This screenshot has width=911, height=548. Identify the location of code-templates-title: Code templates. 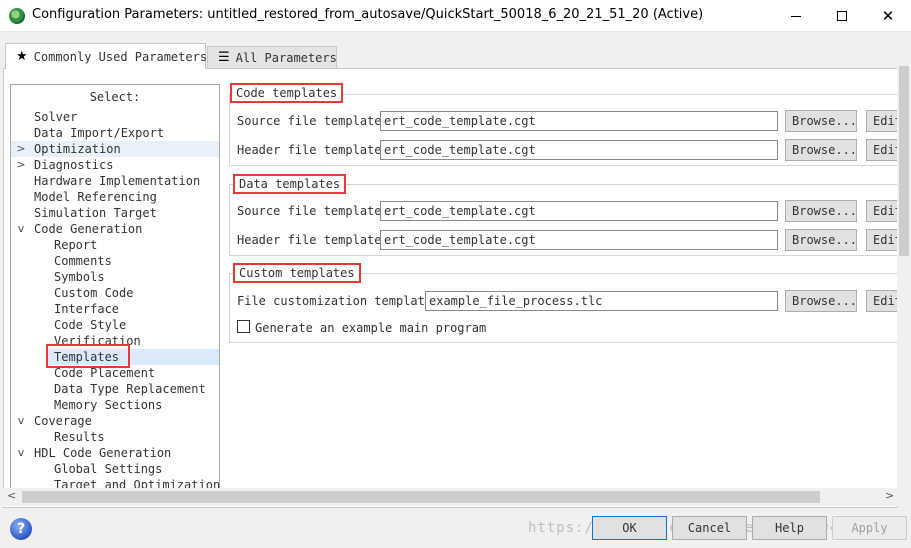
(287, 93).